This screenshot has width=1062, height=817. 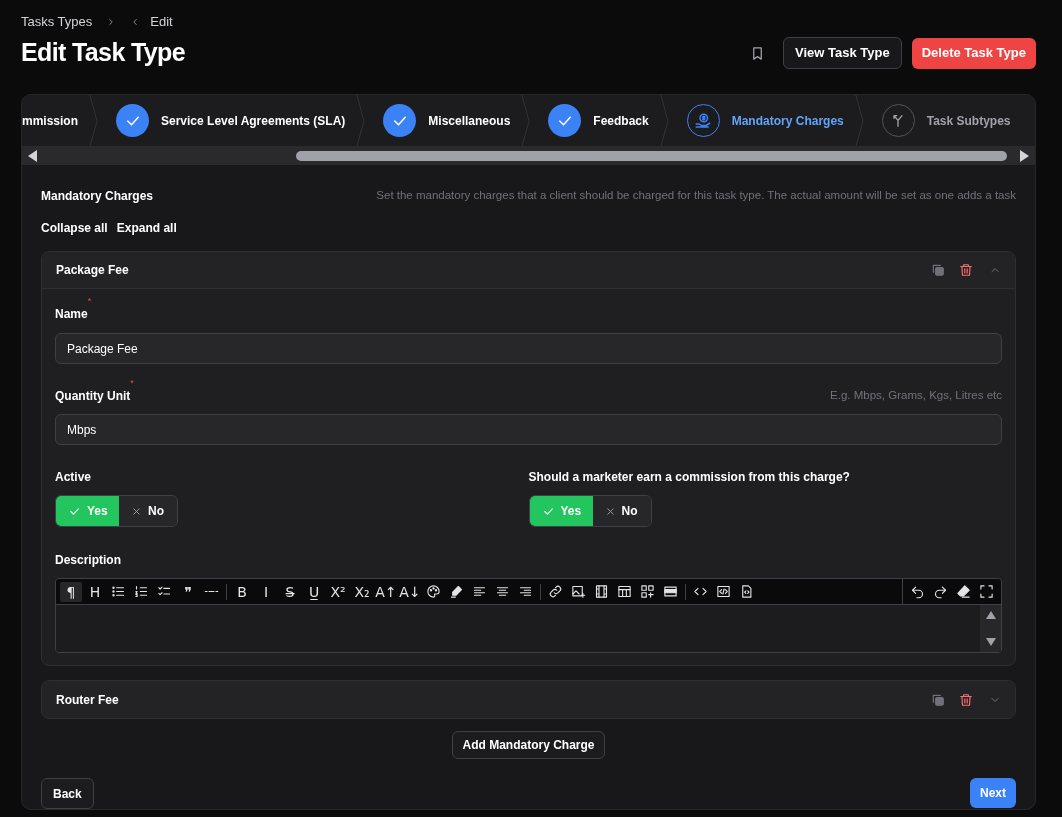 I want to click on step-tab: Task Subtypes, so click(x=968, y=120).